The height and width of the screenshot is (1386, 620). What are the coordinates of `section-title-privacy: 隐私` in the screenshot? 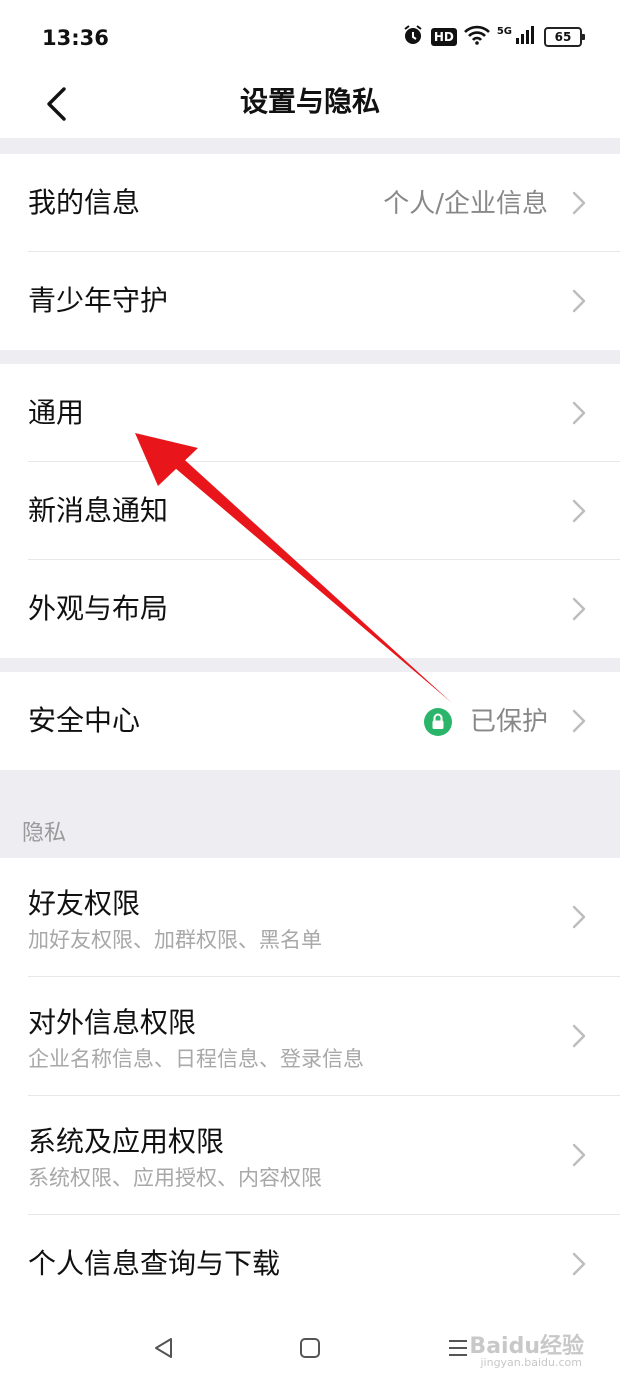 It's located at (44, 833).